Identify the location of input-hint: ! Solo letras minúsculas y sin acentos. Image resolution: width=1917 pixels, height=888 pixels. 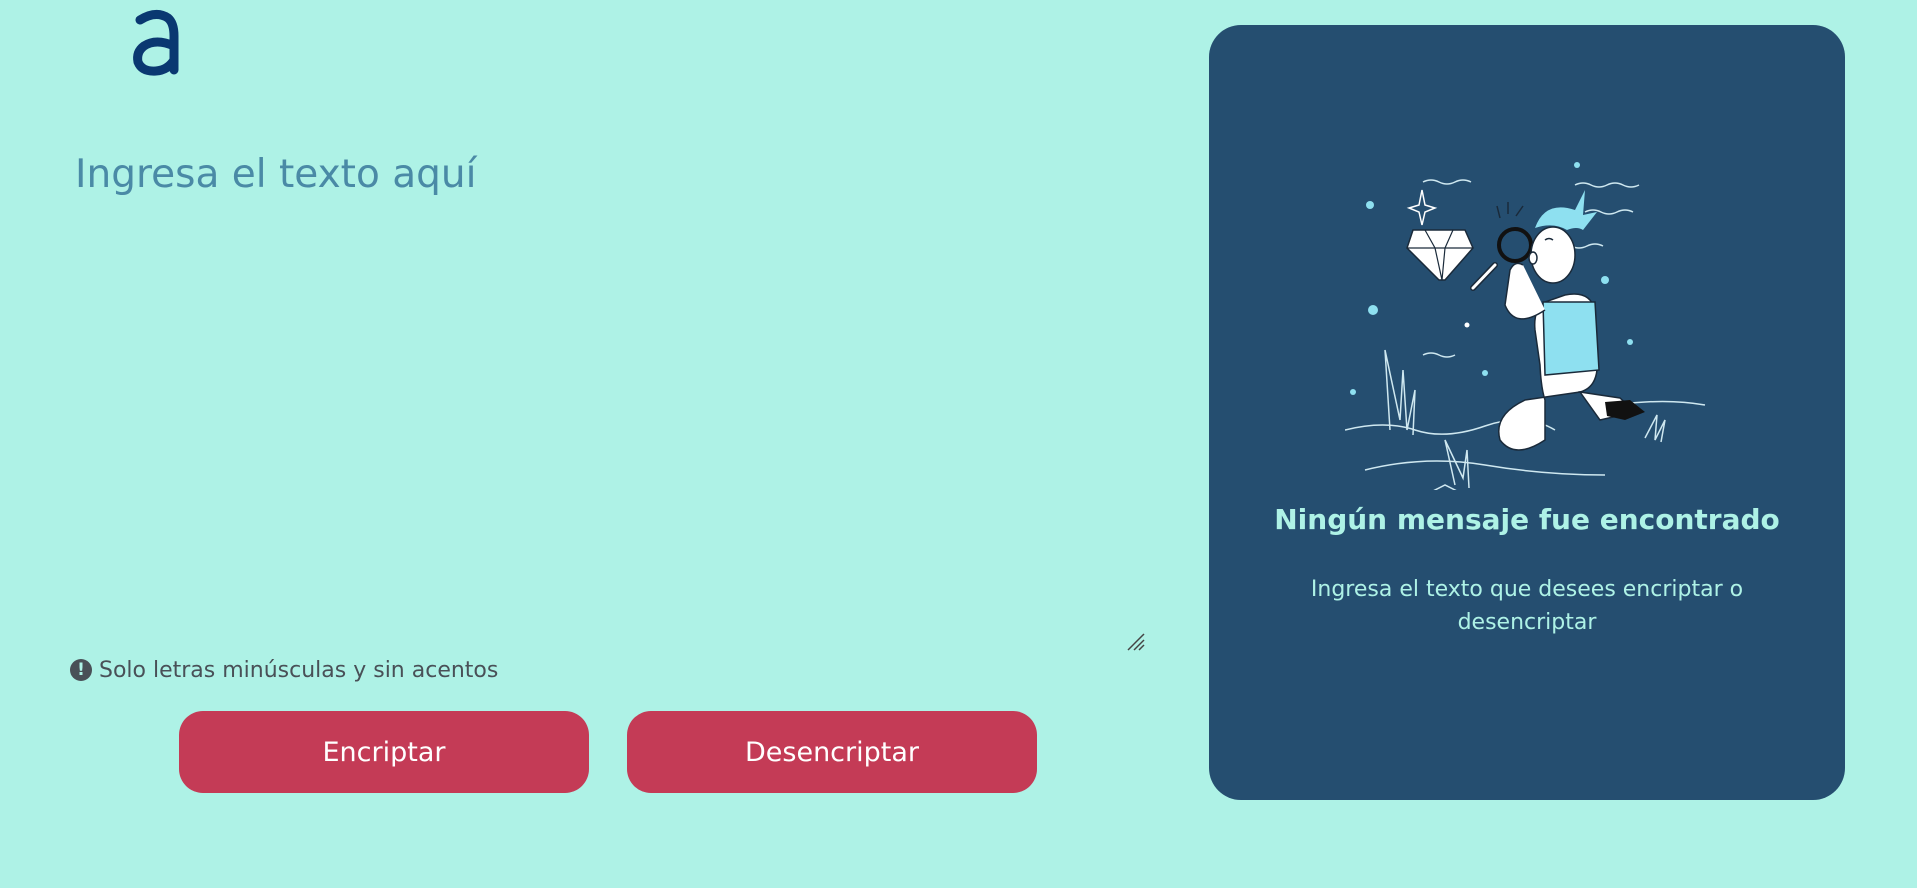
(284, 670).